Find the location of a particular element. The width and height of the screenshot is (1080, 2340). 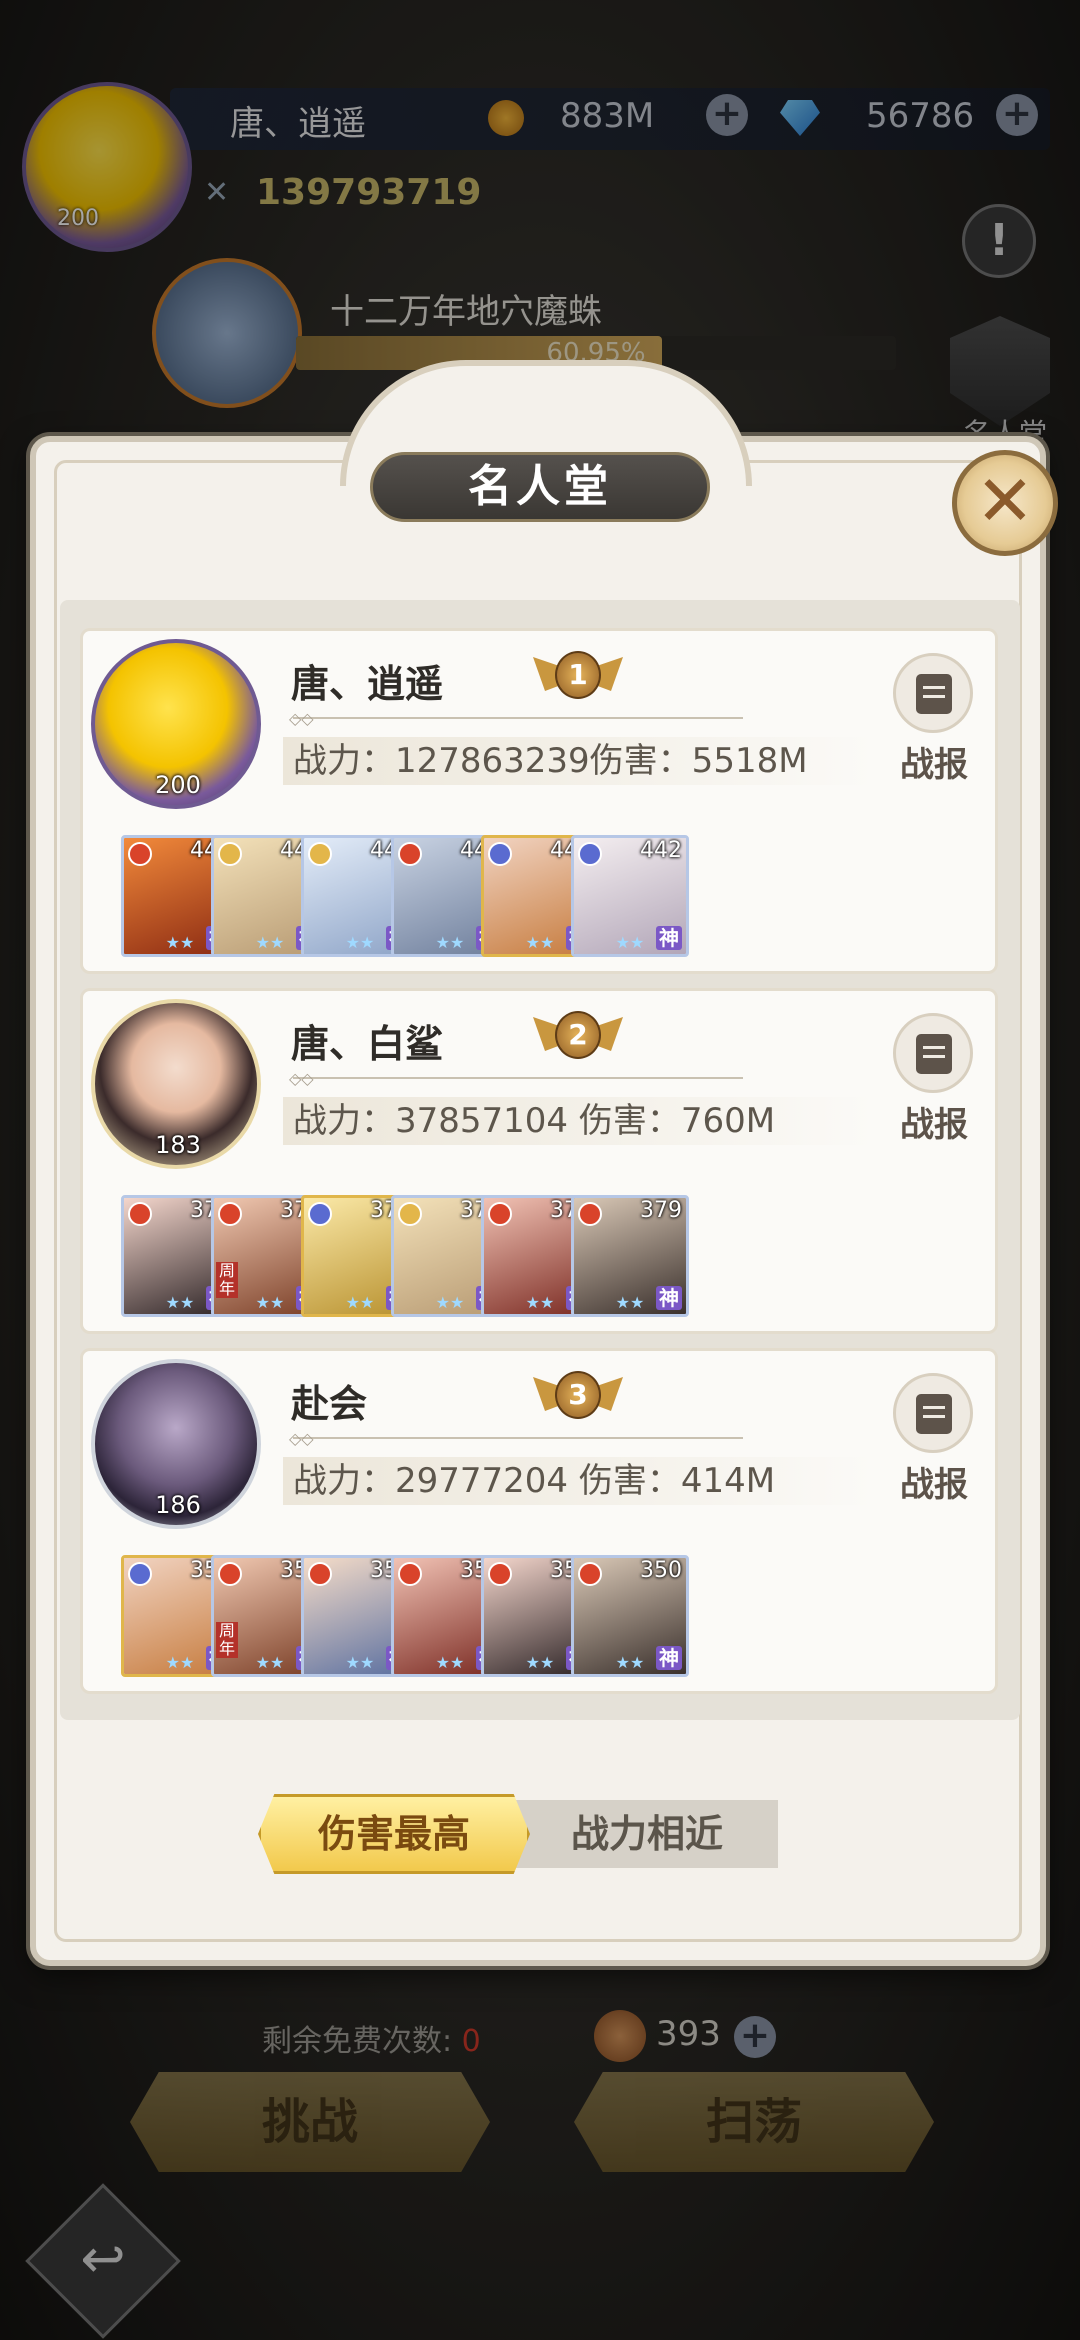

hero-card: 442 神 ★★ is located at coordinates (630, 896).